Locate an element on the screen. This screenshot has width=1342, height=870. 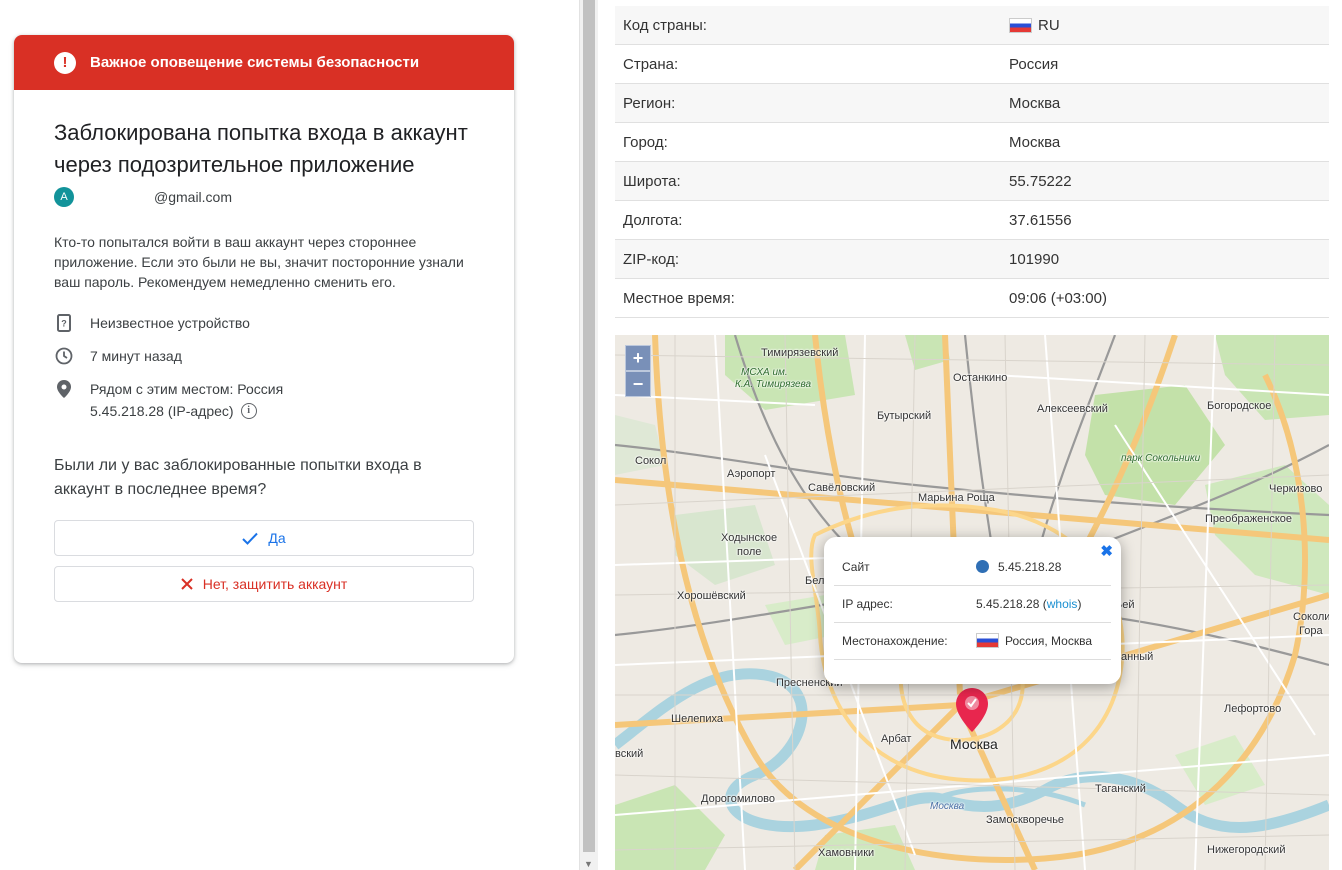
info-list: ? Неизвестное устройство 7 минут назад Р is located at coordinates (264, 367).